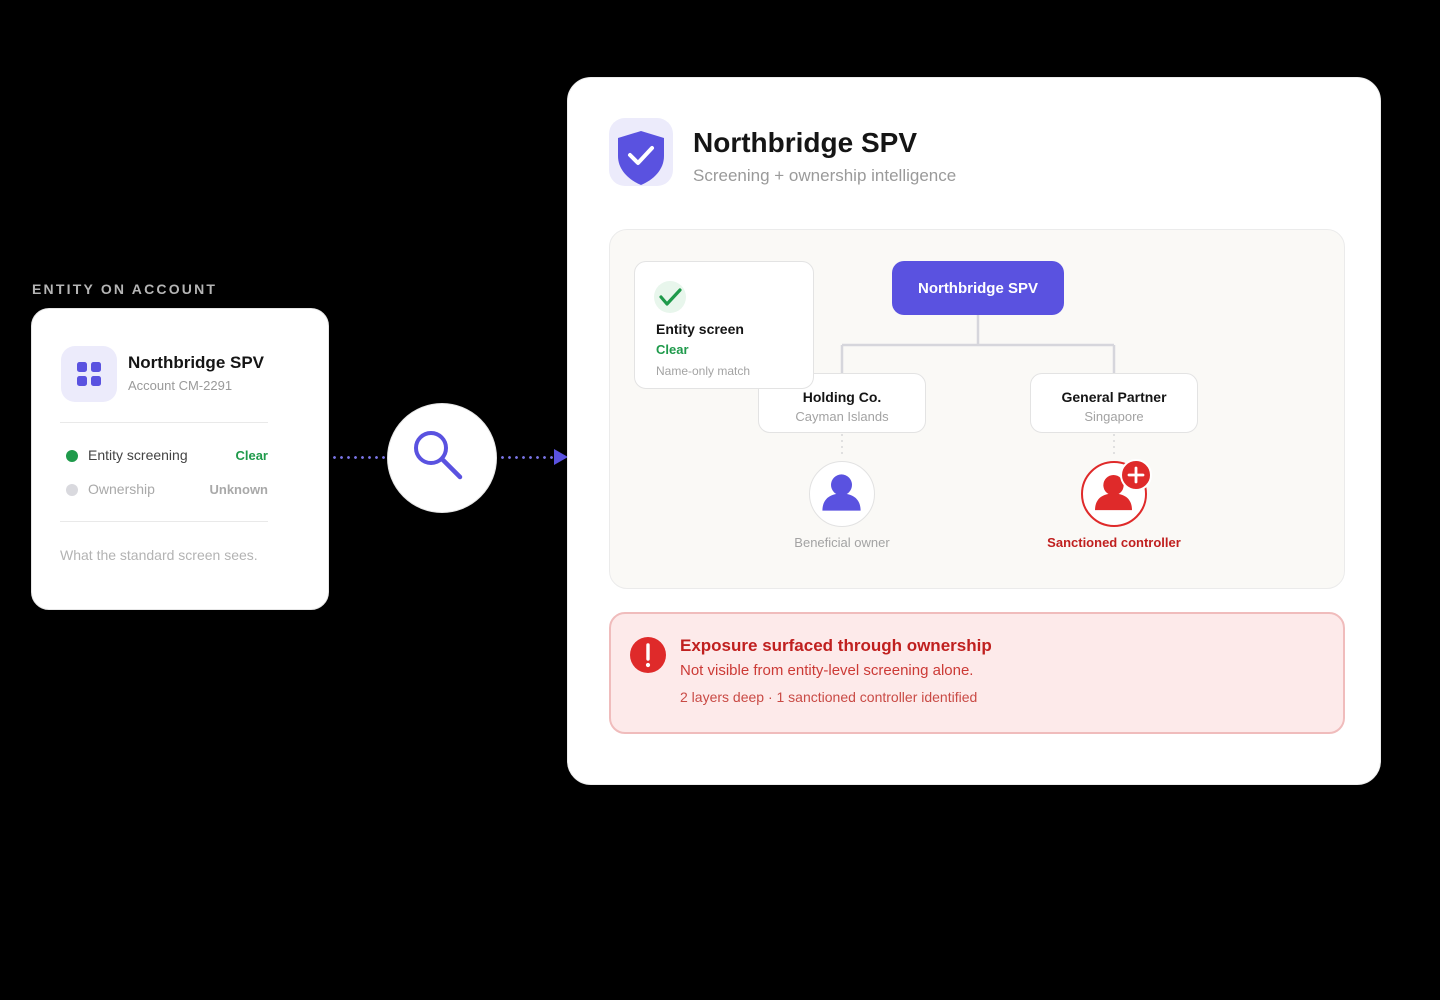 This screenshot has width=1440, height=1000. What do you see at coordinates (1114, 416) in the screenshot?
I see `child-node-location: Singapore` at bounding box center [1114, 416].